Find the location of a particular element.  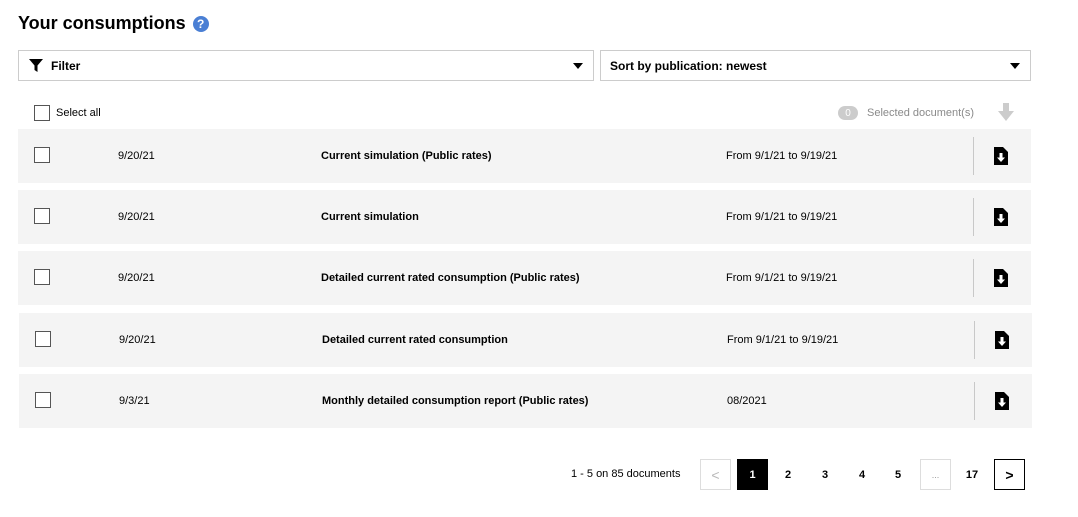

row-document-name: Current simulation (Public rates) is located at coordinates (406, 156).